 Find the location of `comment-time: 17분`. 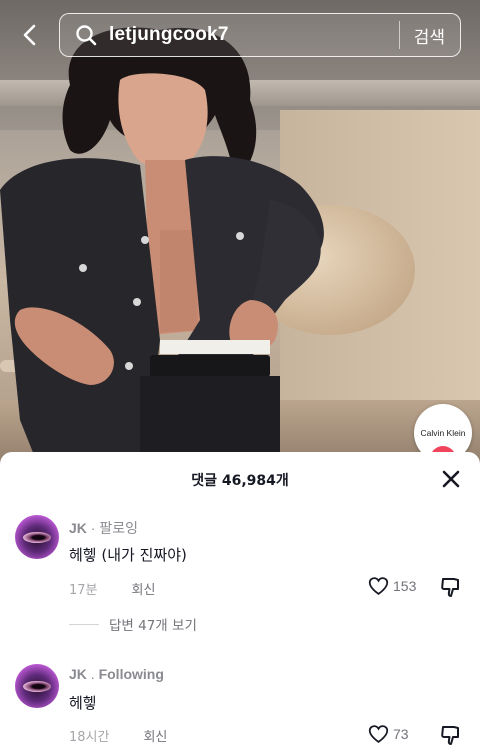

comment-time: 17분 is located at coordinates (83, 590).